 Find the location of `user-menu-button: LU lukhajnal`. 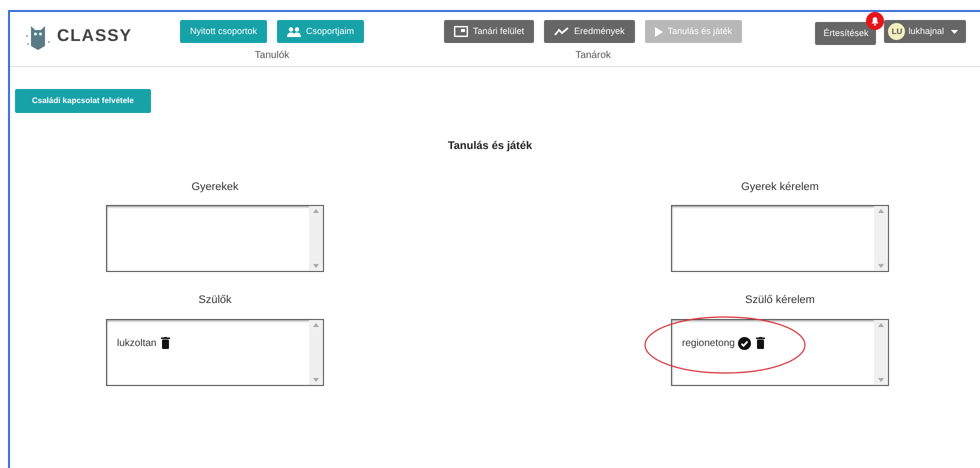

user-menu-button: LU lukhajnal is located at coordinates (925, 31).